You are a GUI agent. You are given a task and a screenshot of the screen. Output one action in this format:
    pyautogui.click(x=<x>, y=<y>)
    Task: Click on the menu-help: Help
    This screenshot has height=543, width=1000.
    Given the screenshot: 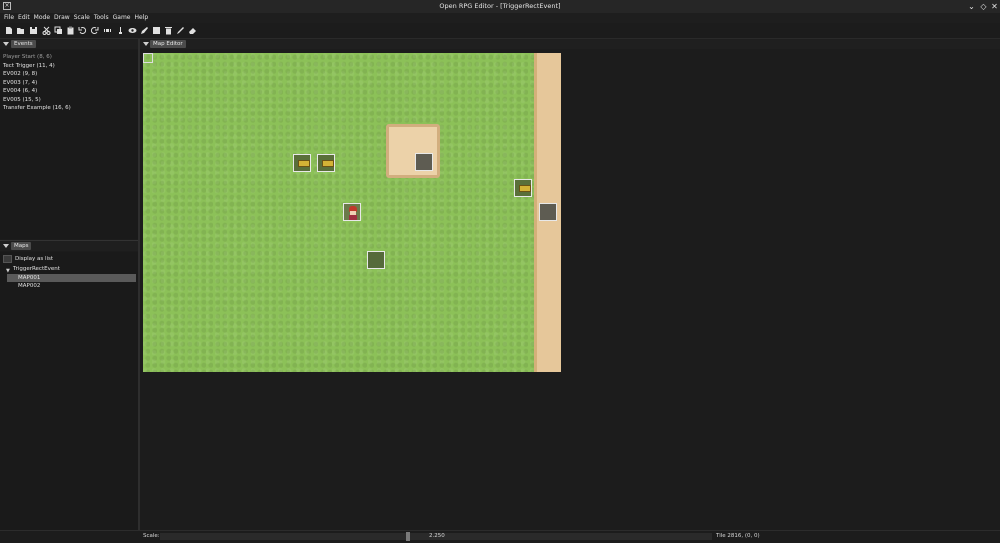 What is the action you would take?
    pyautogui.click(x=142, y=18)
    